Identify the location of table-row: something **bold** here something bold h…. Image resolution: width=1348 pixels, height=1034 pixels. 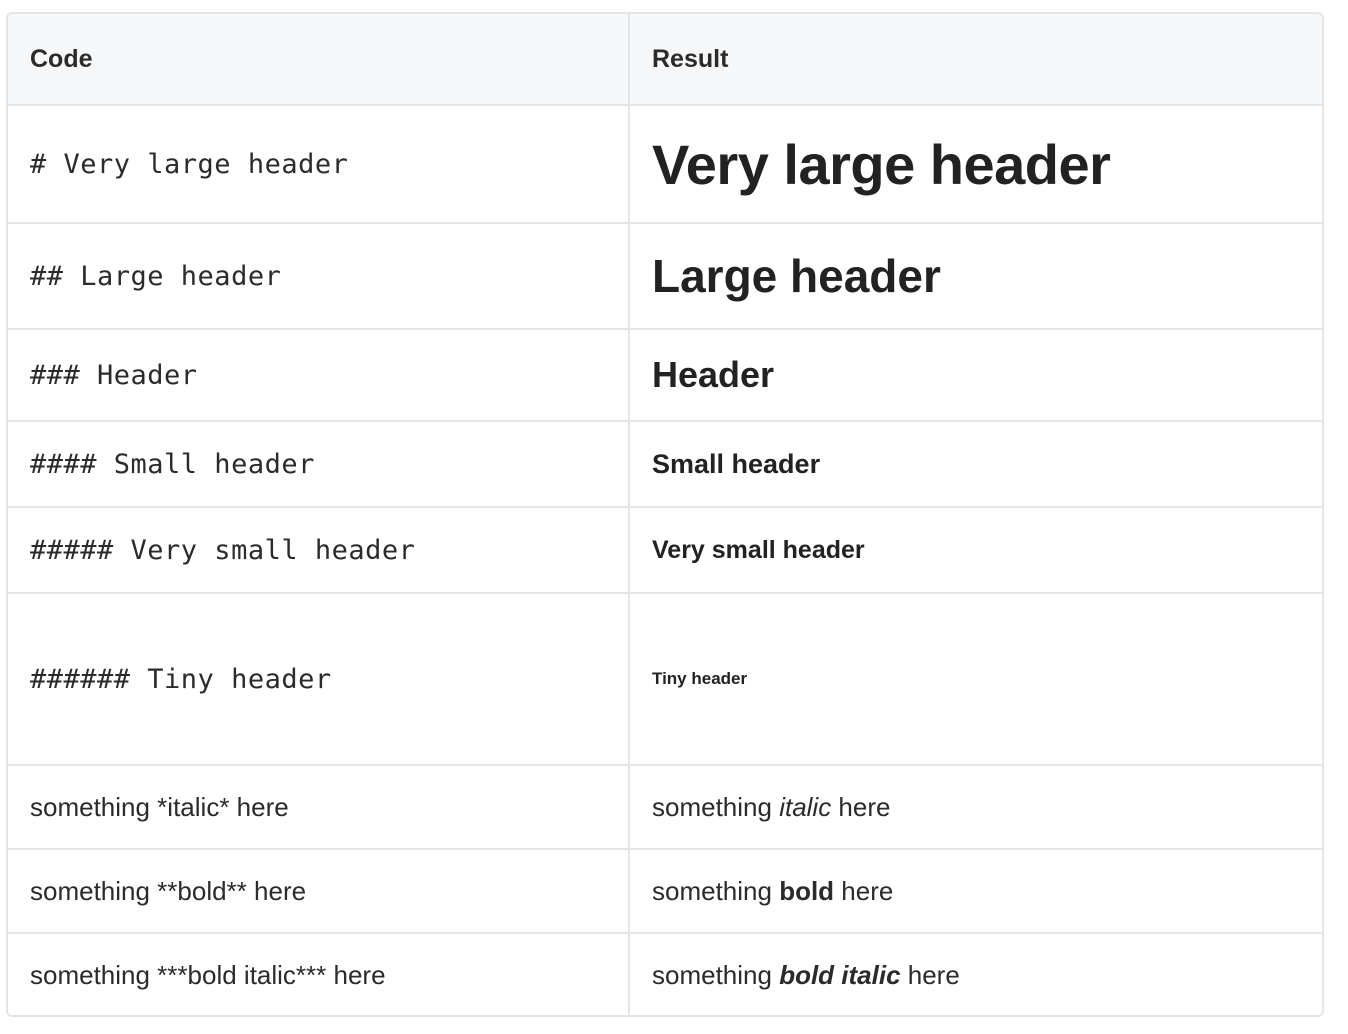
(665, 891).